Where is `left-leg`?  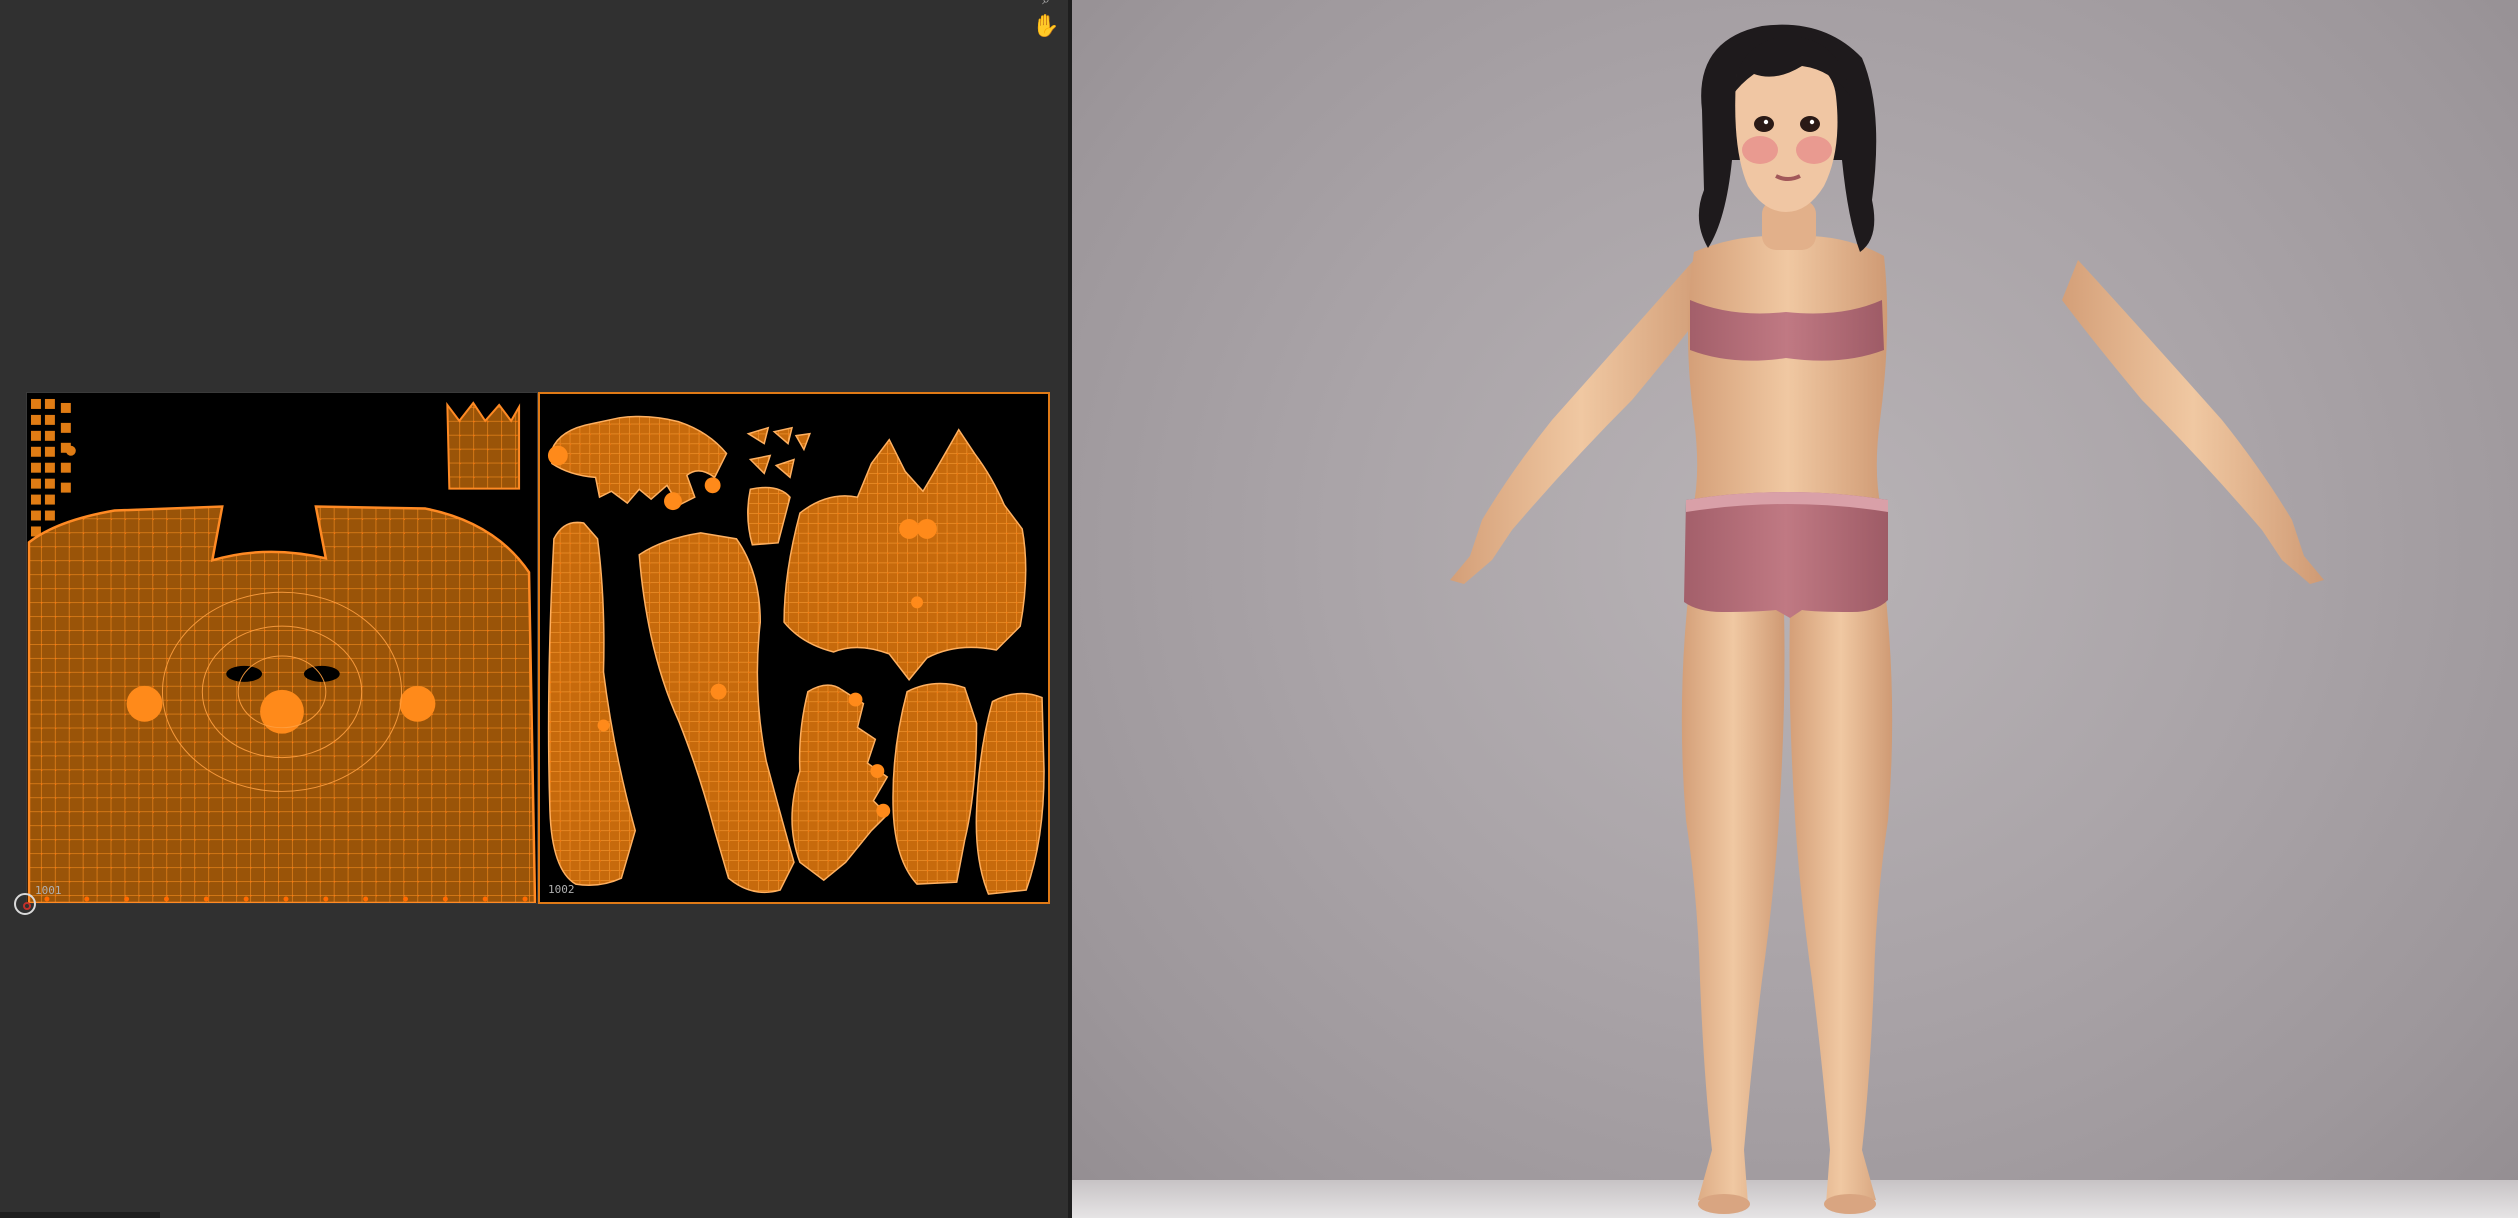
left-leg is located at coordinates (1733, 892).